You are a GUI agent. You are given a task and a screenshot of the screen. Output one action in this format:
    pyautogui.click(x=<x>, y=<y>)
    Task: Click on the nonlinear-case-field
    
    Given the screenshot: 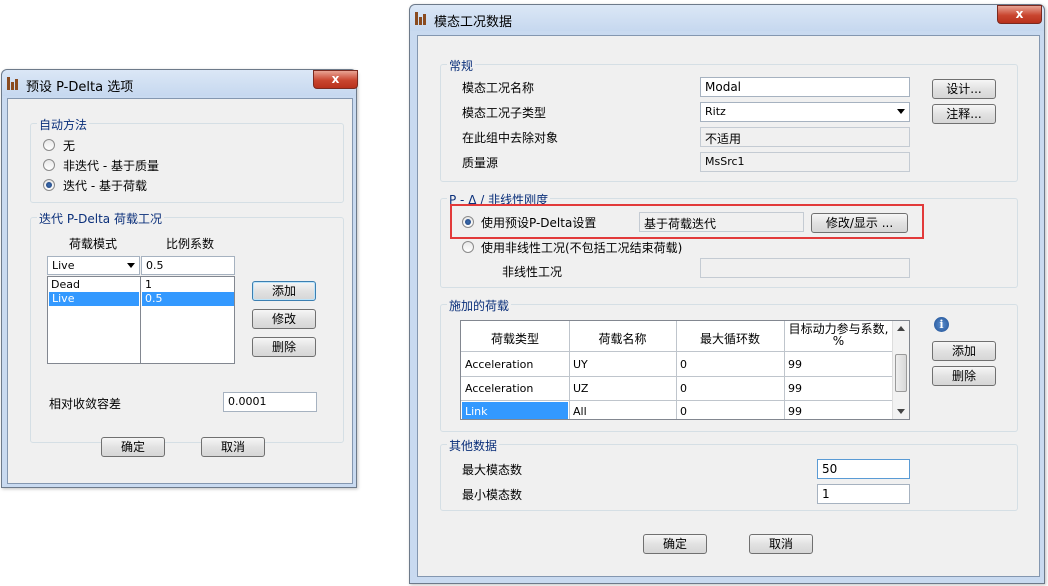 What is the action you would take?
    pyautogui.click(x=805, y=268)
    